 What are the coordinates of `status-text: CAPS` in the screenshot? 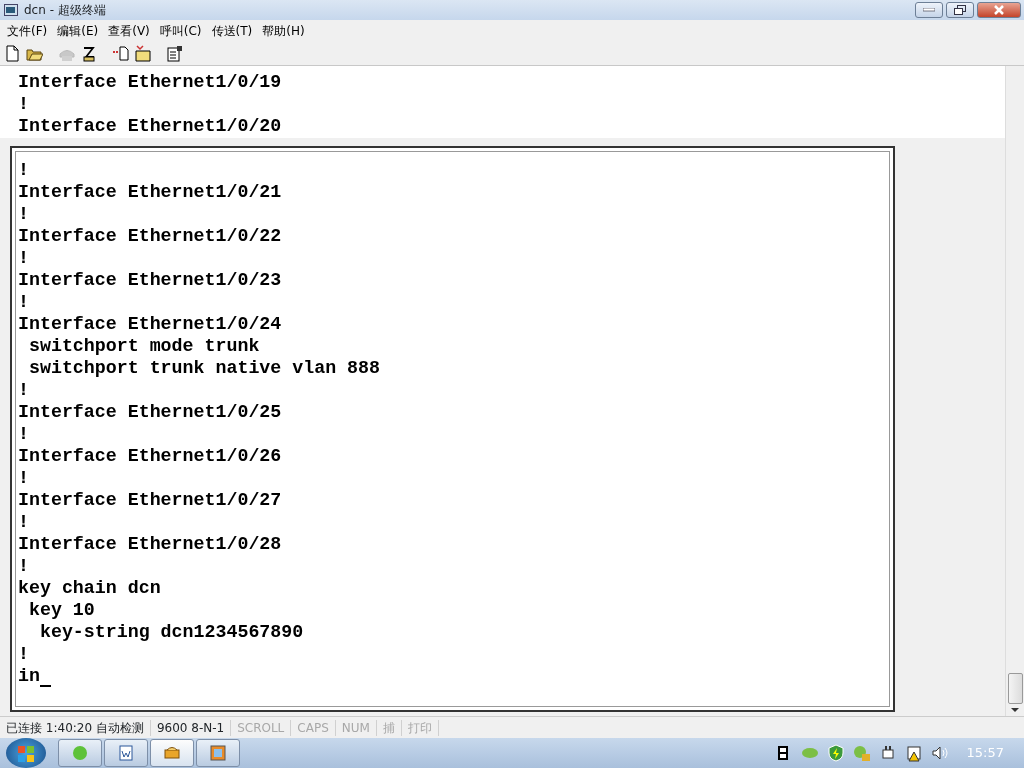 It's located at (313, 727).